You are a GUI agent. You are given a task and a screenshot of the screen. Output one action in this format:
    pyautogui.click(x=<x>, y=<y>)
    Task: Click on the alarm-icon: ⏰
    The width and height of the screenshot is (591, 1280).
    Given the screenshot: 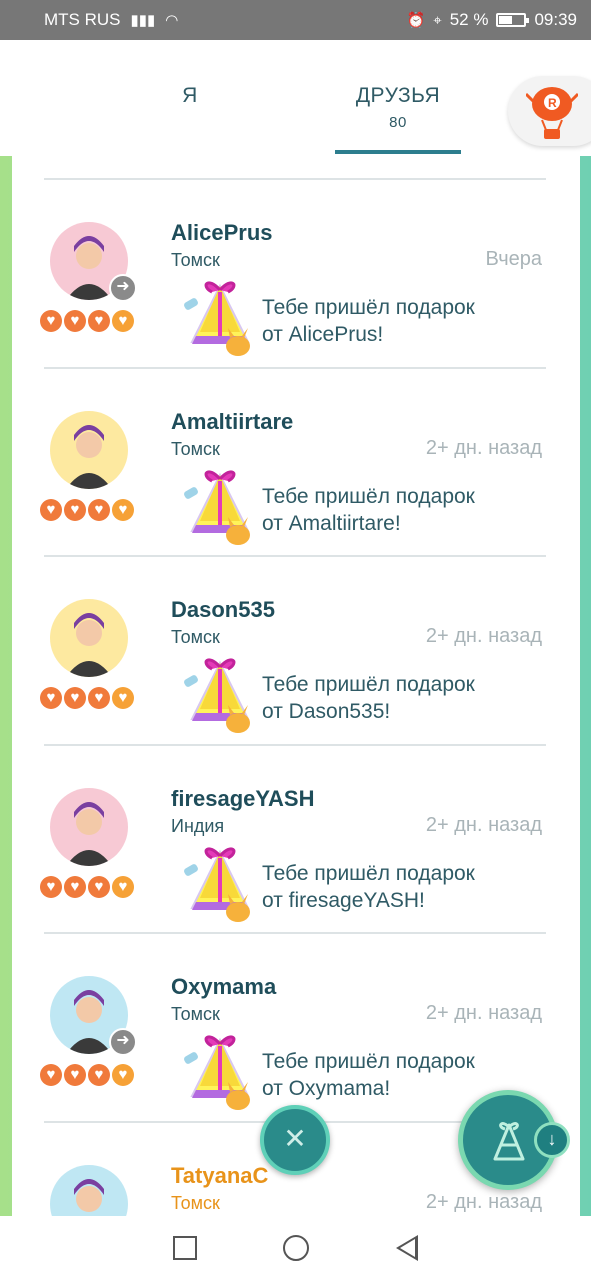 What is the action you would take?
    pyautogui.click(x=416, y=20)
    